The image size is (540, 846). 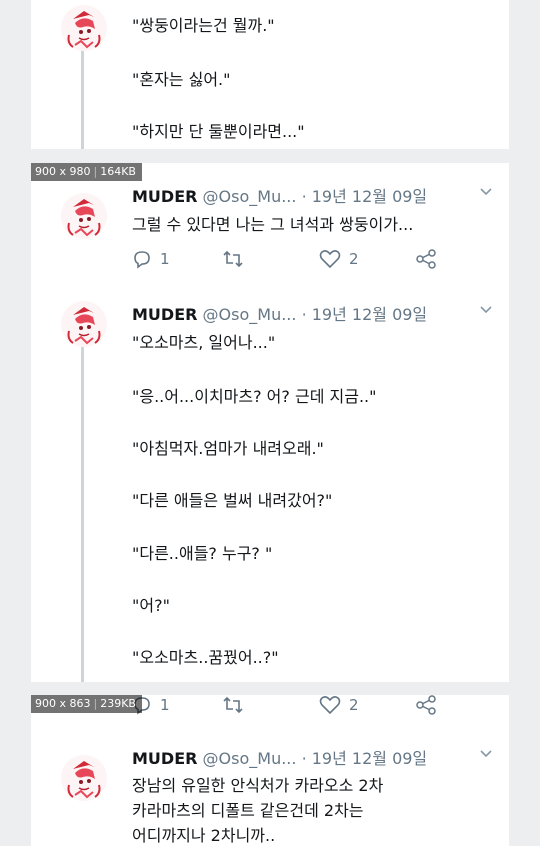 I want to click on tweet-line: 카라마츠의 디폴트 같은건데 2차는, so click(x=248, y=810).